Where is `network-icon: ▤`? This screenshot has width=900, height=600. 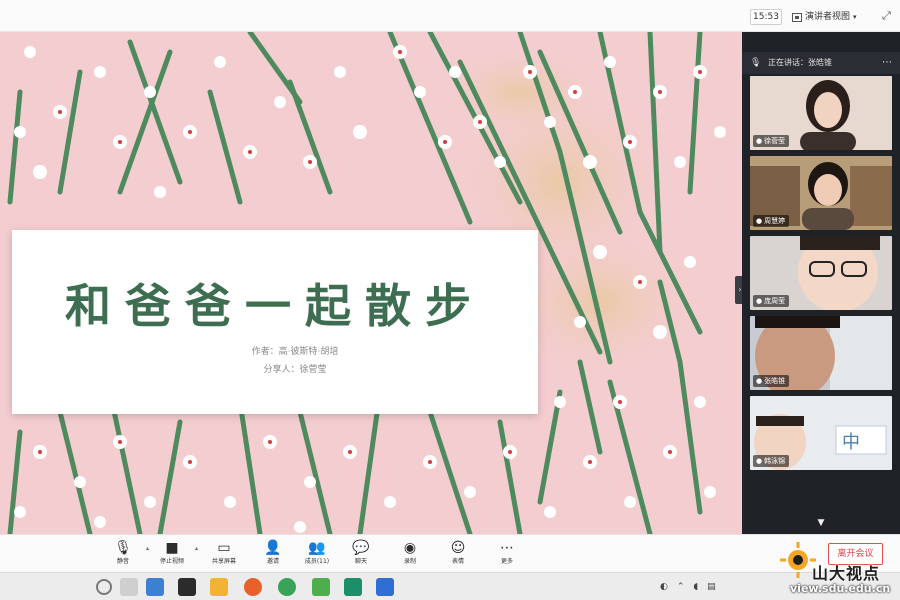
network-icon: ▤ is located at coordinates (711, 587).